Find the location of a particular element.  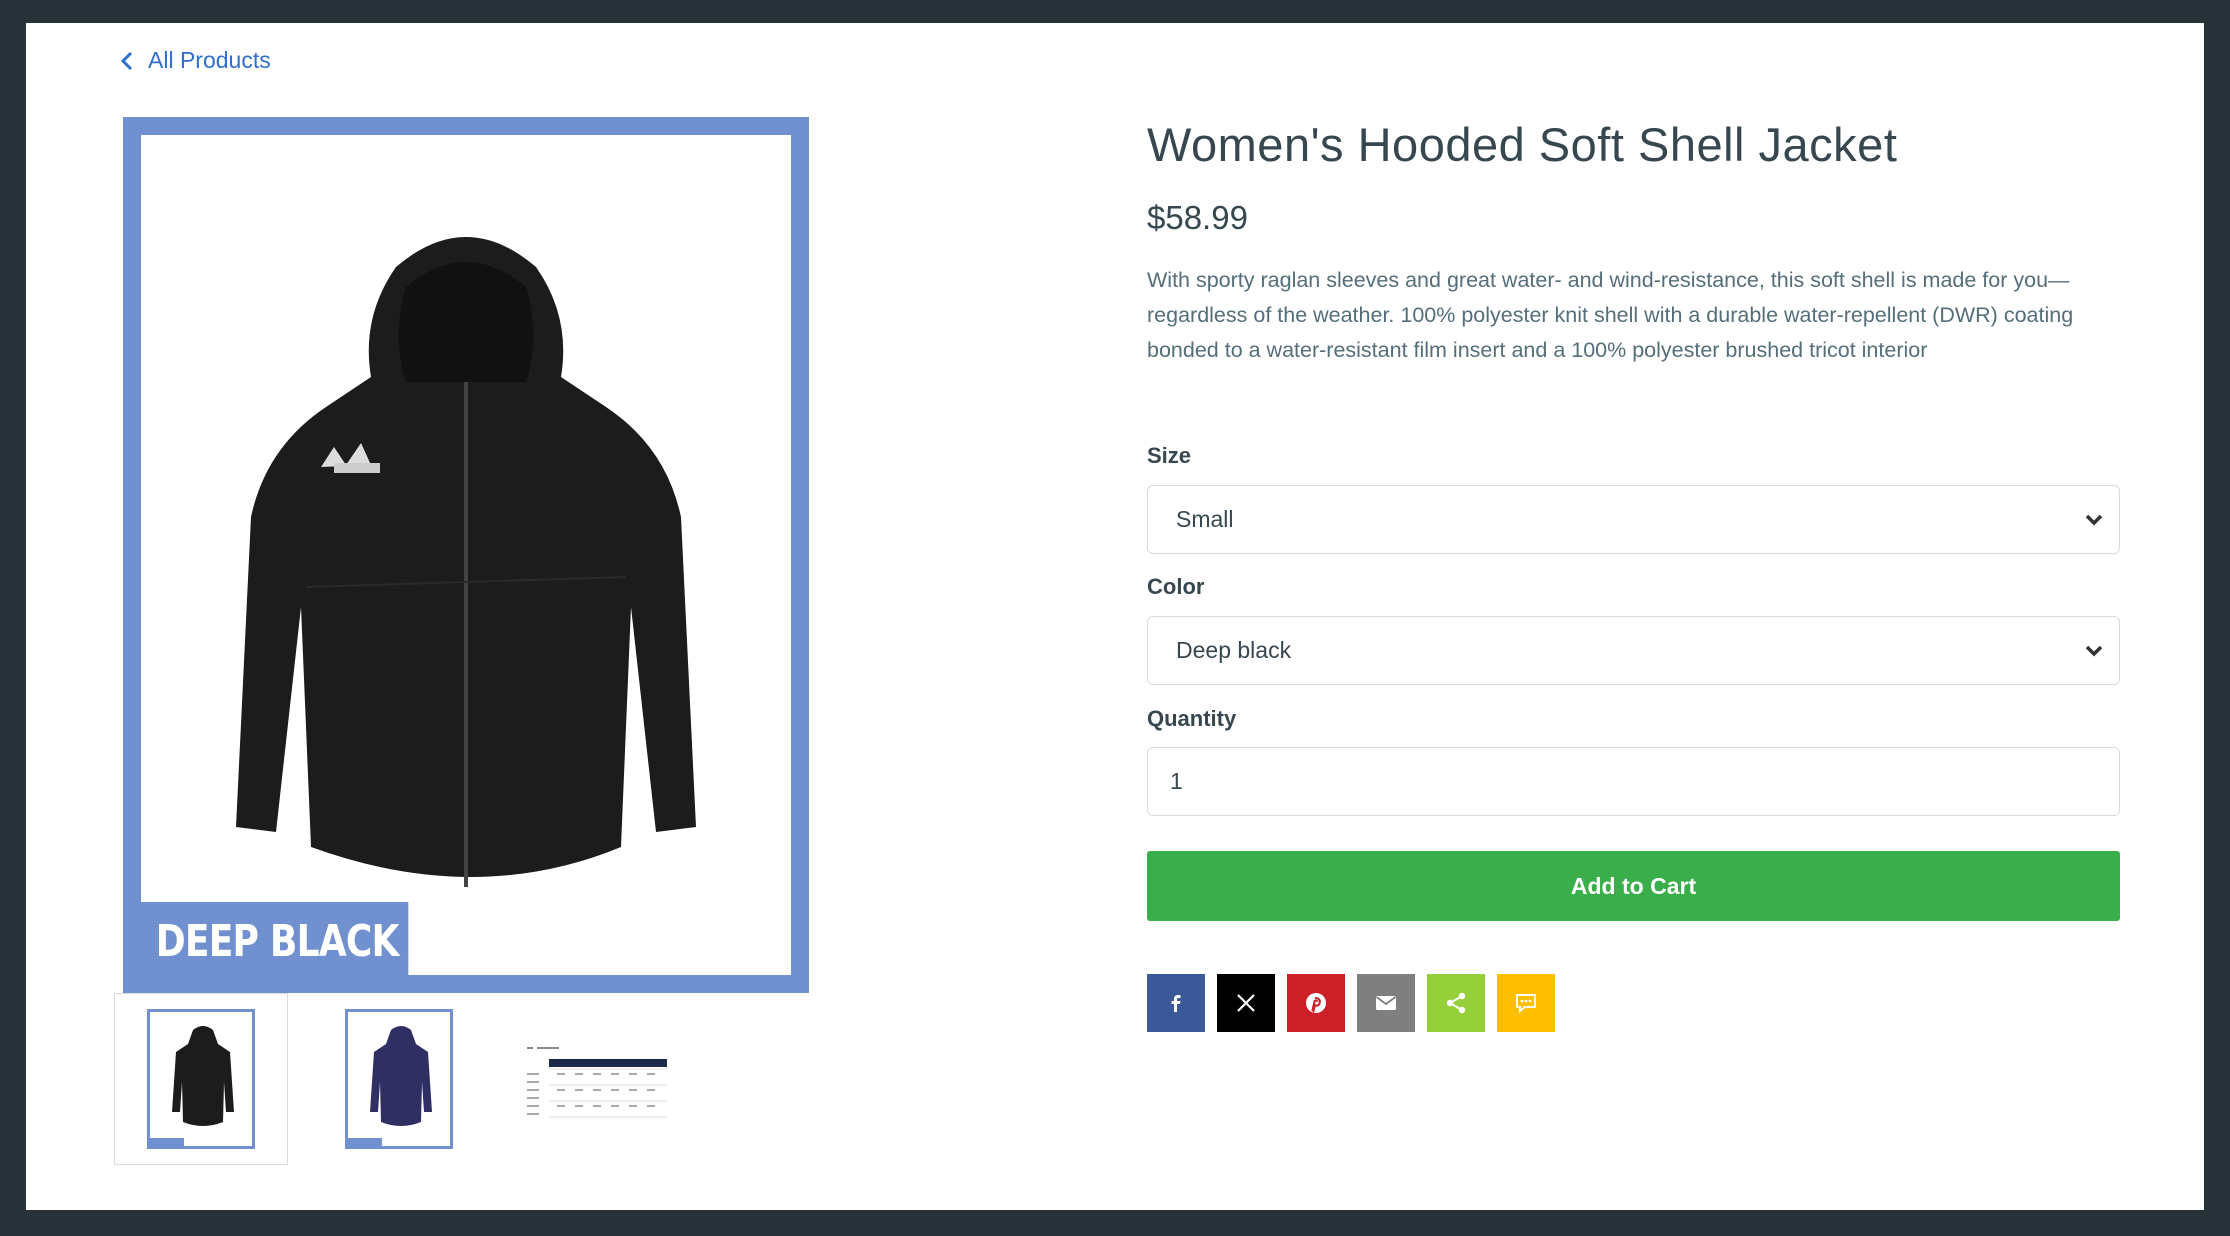

share-icon is located at coordinates (1456, 1003).